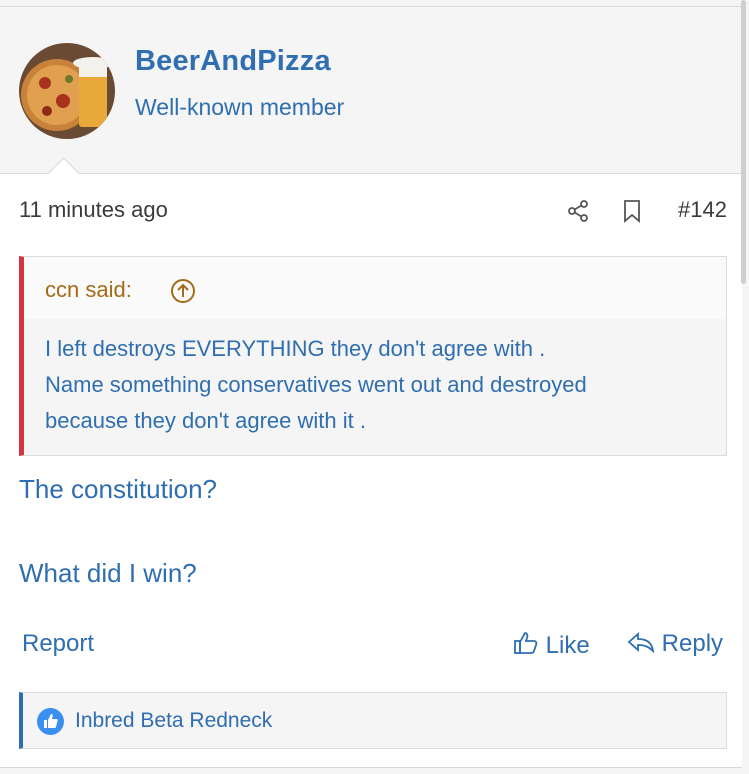 Image resolution: width=749 pixels, height=774 pixels. Describe the element at coordinates (743, 142) in the screenshot. I see `scrollbar` at that location.